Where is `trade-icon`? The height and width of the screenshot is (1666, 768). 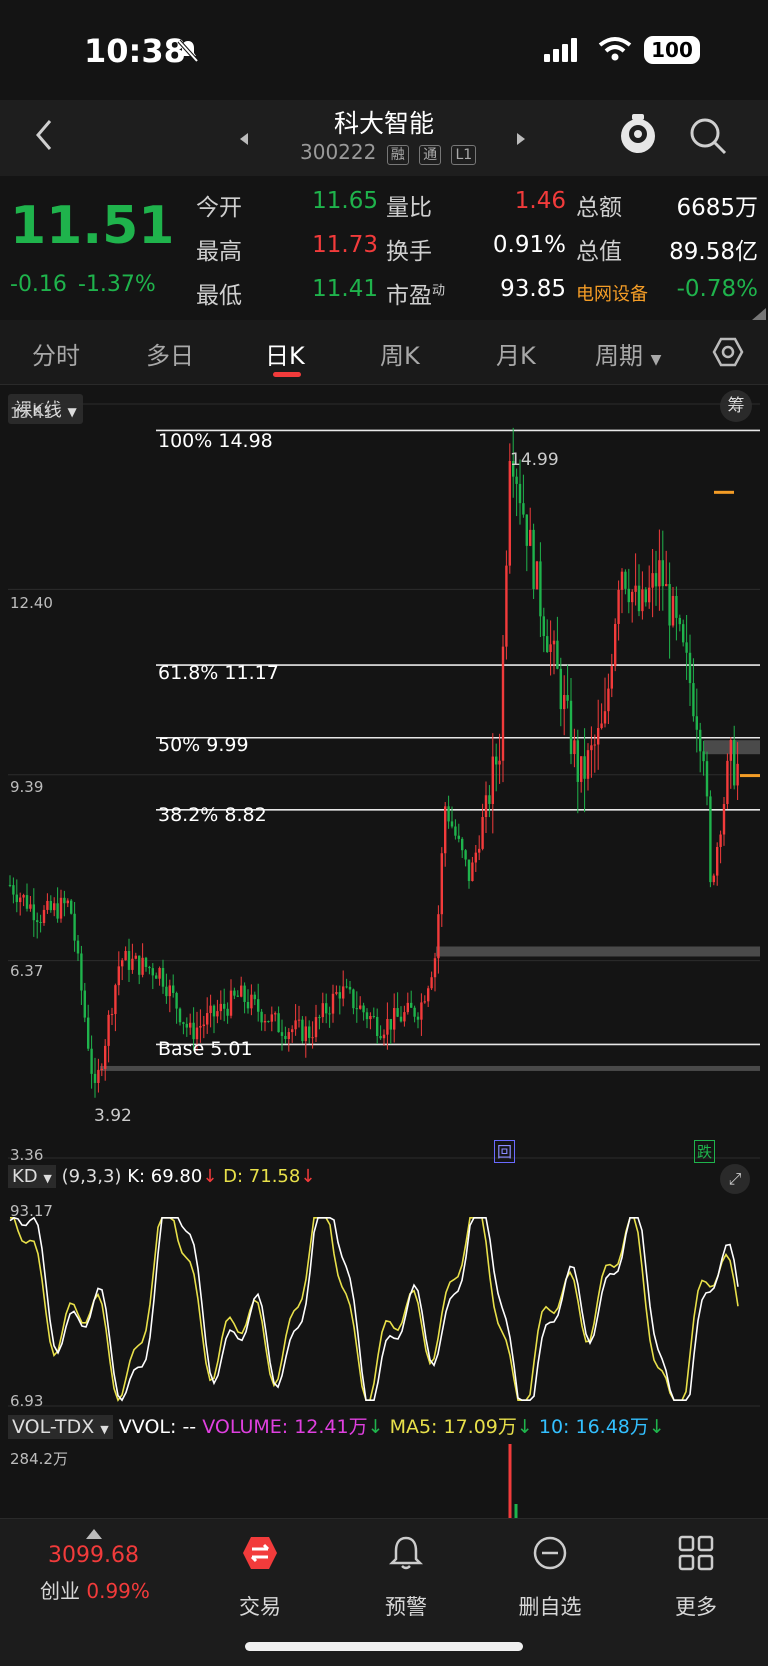 trade-icon is located at coordinates (260, 1553).